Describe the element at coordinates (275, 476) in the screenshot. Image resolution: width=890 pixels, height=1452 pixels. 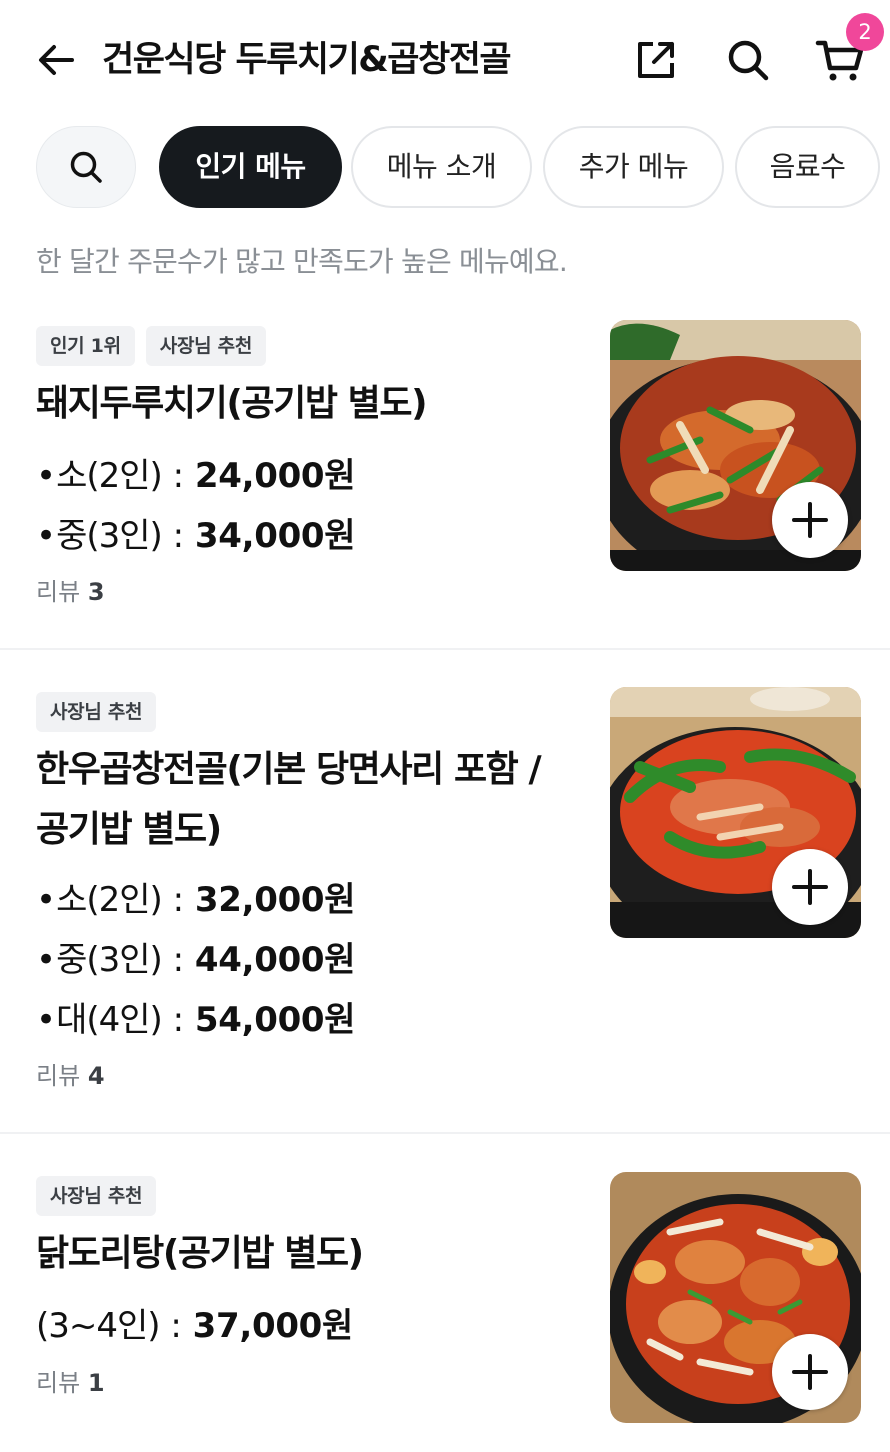
I see `price-amount: 24,000원` at that location.